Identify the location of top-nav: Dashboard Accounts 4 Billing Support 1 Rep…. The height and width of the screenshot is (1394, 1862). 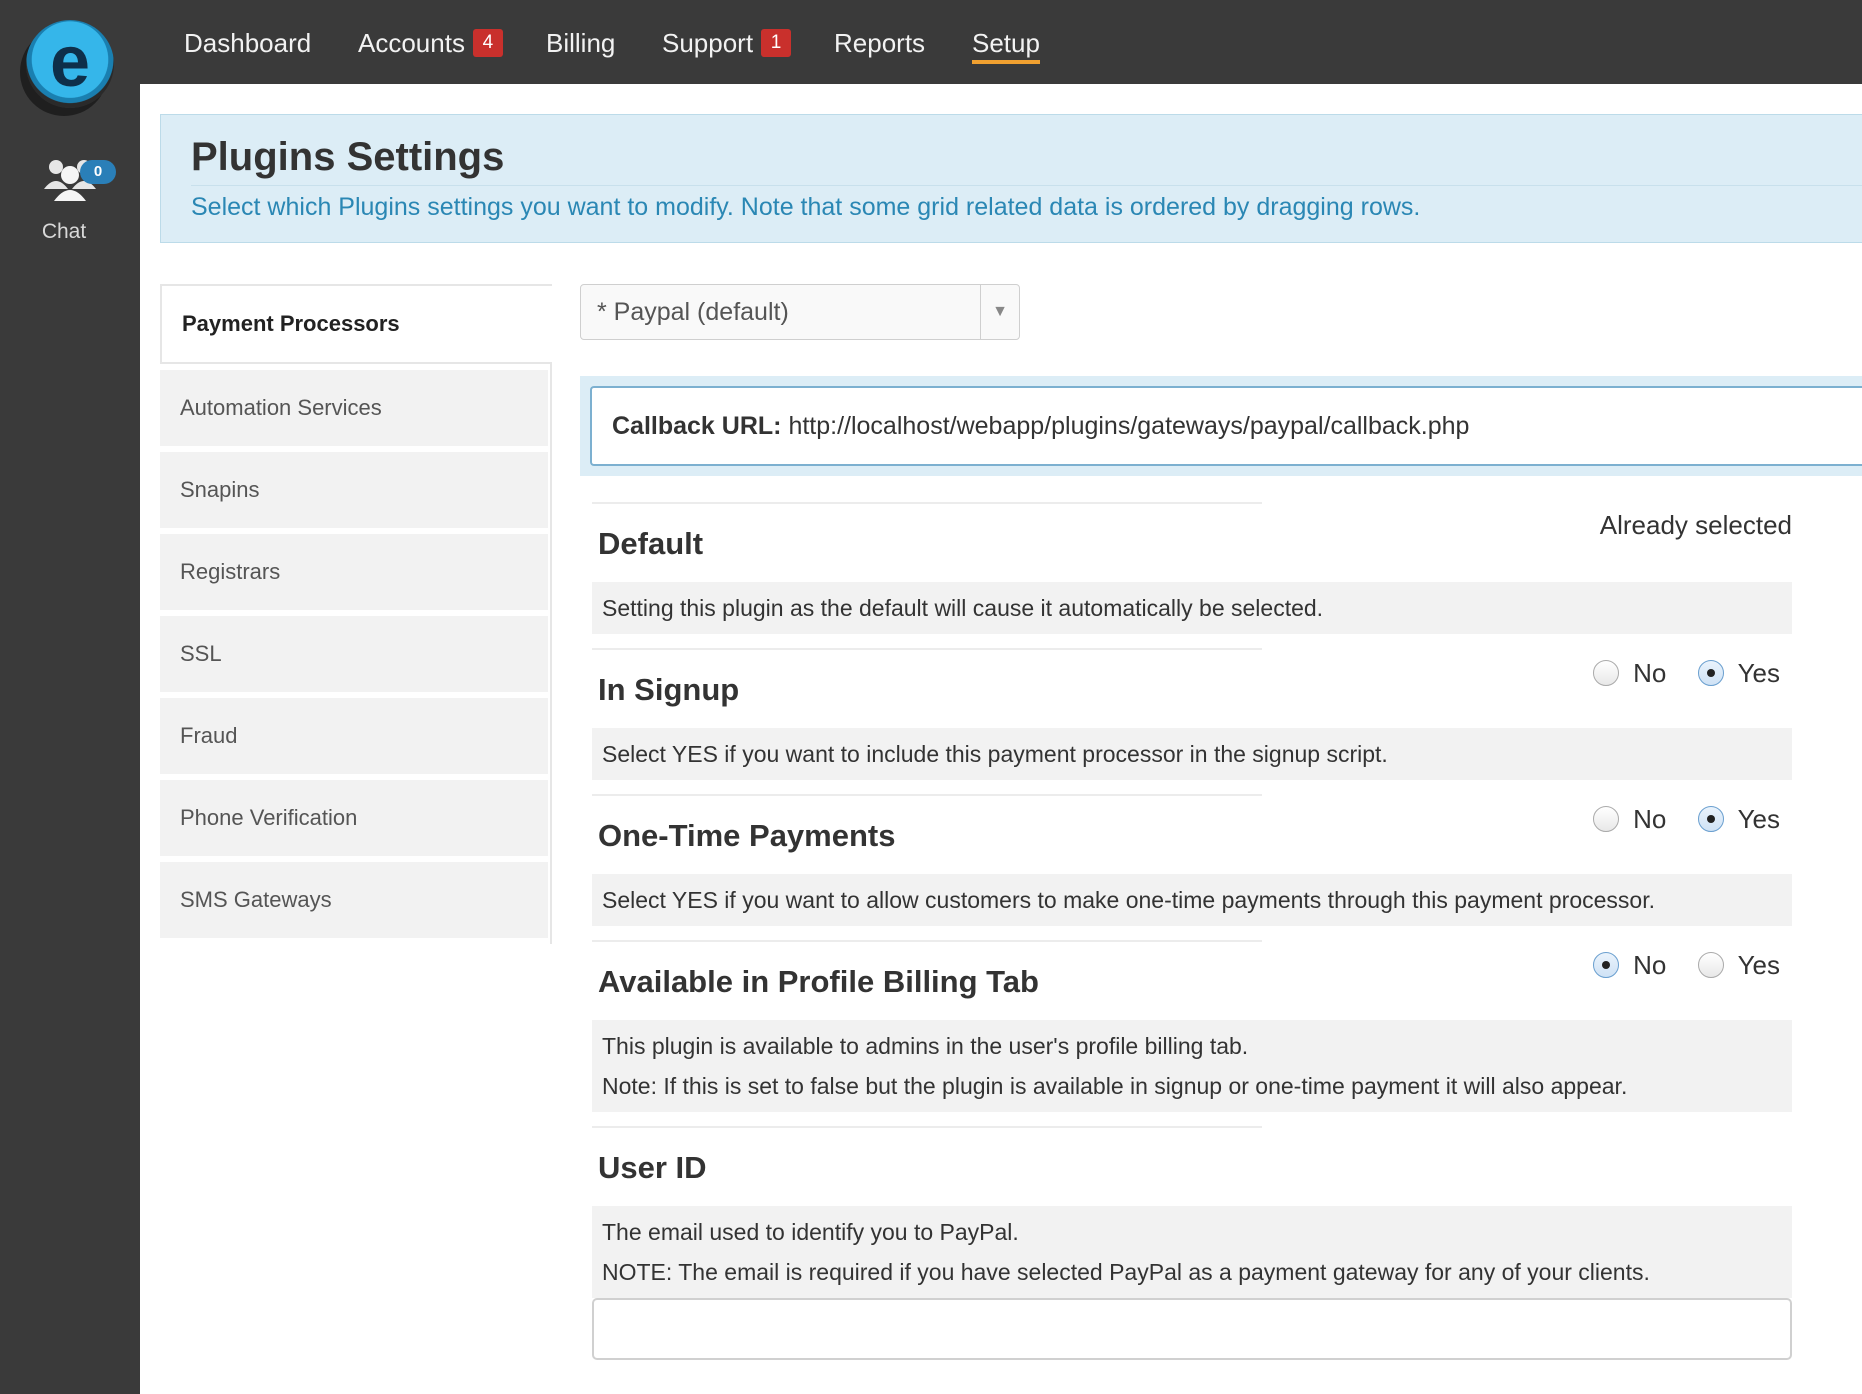
(1001, 42).